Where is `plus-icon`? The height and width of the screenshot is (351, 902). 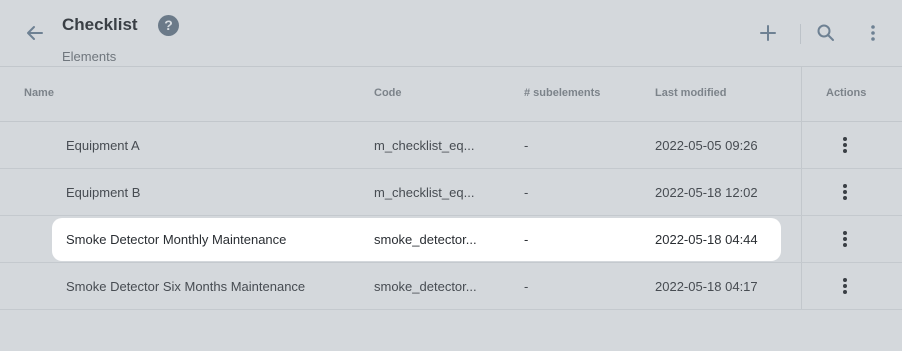 plus-icon is located at coordinates (768, 33).